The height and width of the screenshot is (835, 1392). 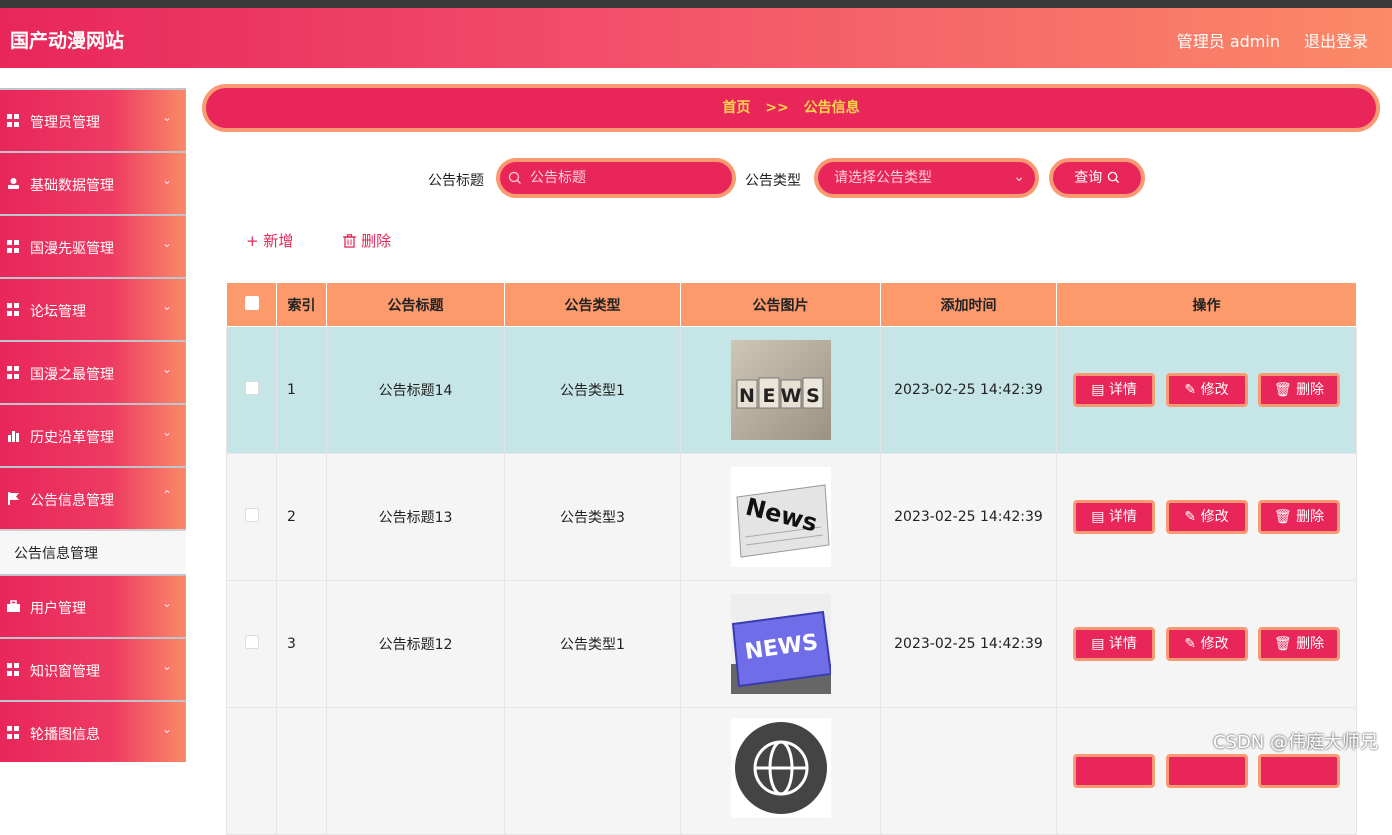 What do you see at coordinates (1228, 40) in the screenshot?
I see `current-user: 管理员 admin` at bounding box center [1228, 40].